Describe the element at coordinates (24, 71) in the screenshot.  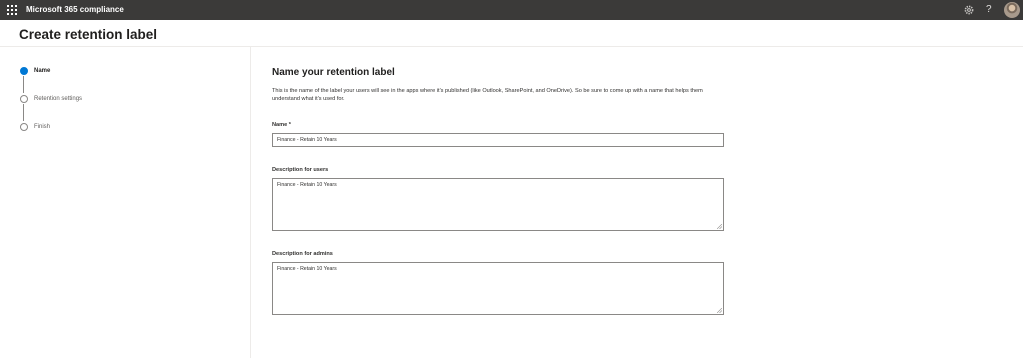
I see `step-current-dot-icon` at that location.